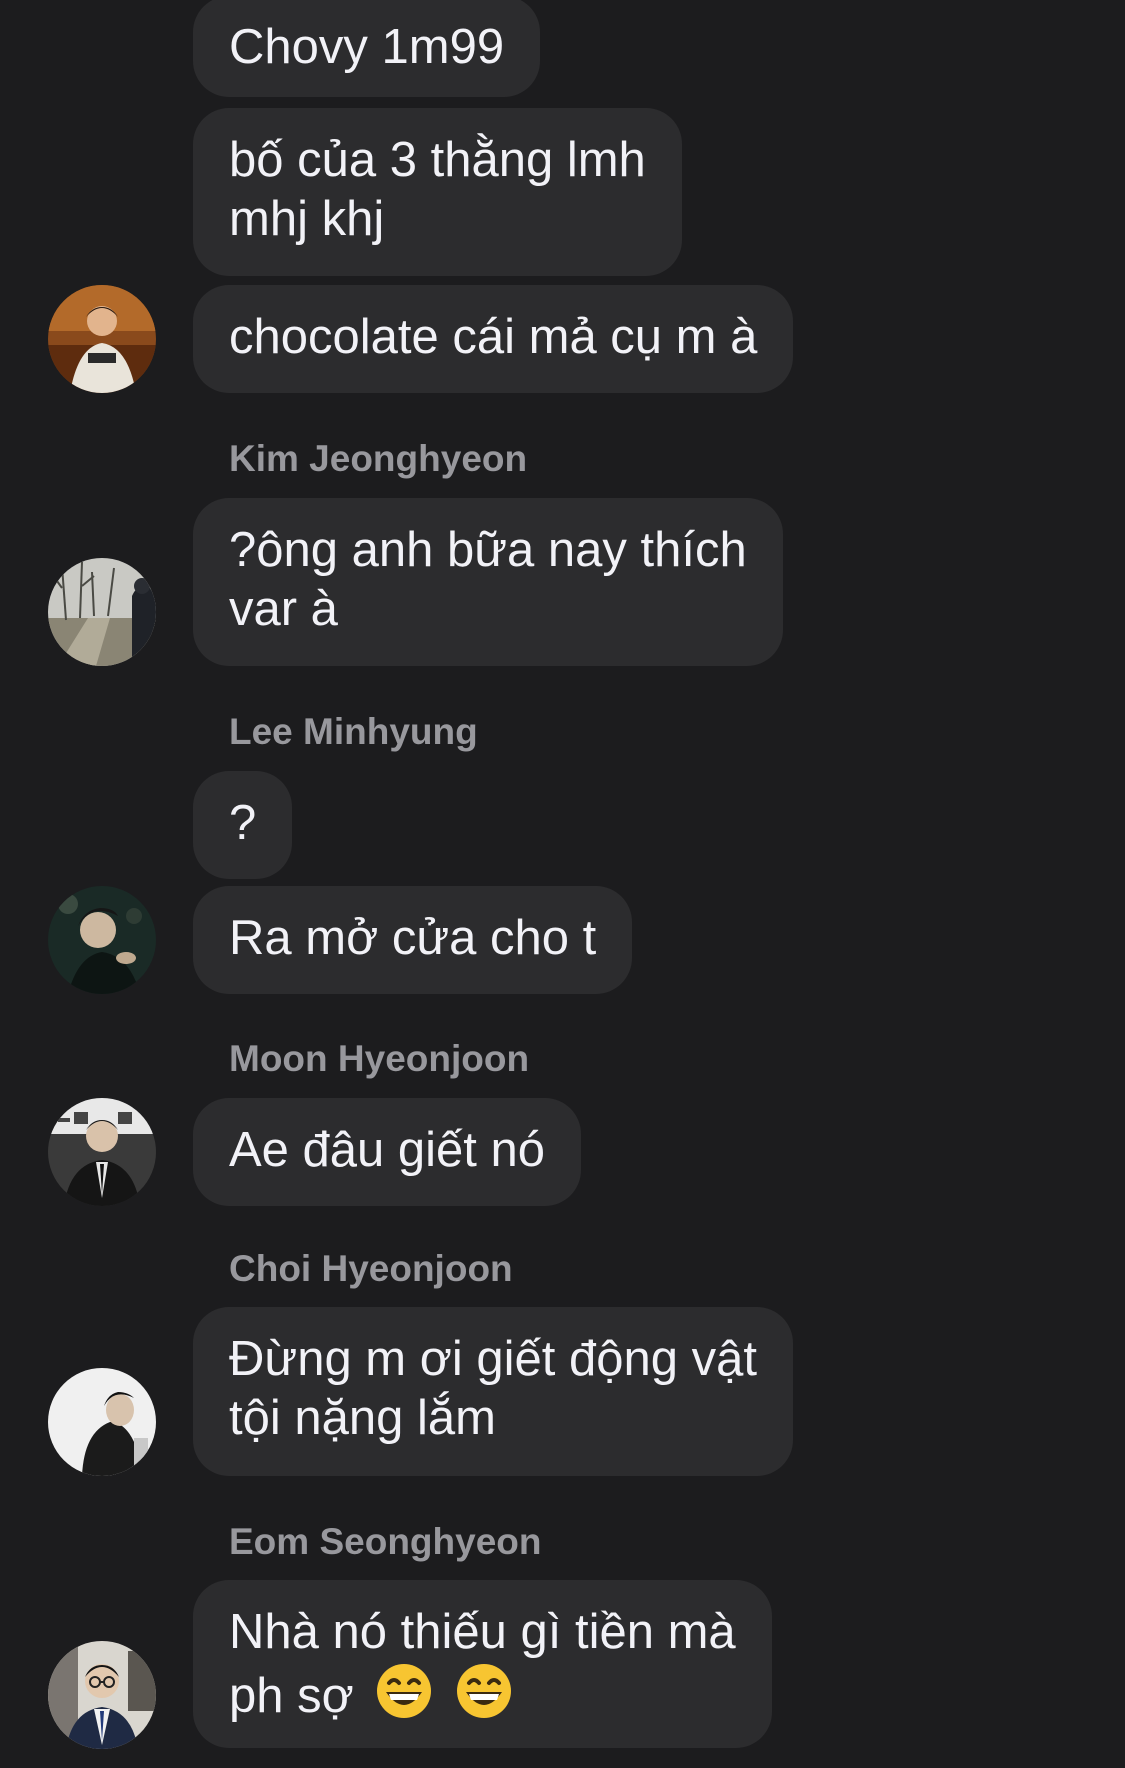  What do you see at coordinates (283, 609) in the screenshot?
I see `message-text: var à` at bounding box center [283, 609].